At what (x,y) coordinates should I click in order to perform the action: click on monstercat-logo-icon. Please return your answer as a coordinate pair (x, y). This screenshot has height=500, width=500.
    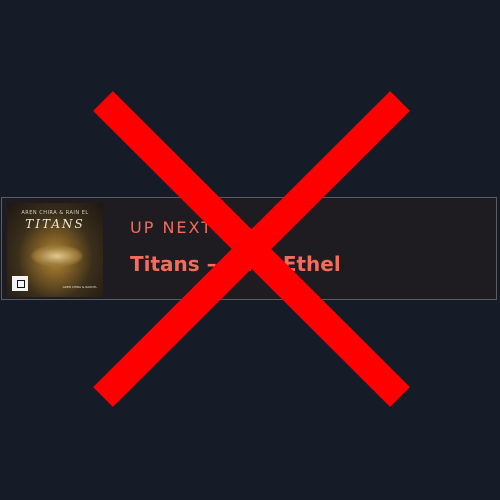
    Looking at the image, I should click on (20, 283).